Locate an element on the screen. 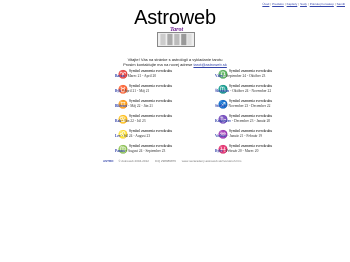 The width and height of the screenshot is (350, 262). zodiac-sign-info: Býk - April 21 - Máj 21 is located at coordinates (132, 91).